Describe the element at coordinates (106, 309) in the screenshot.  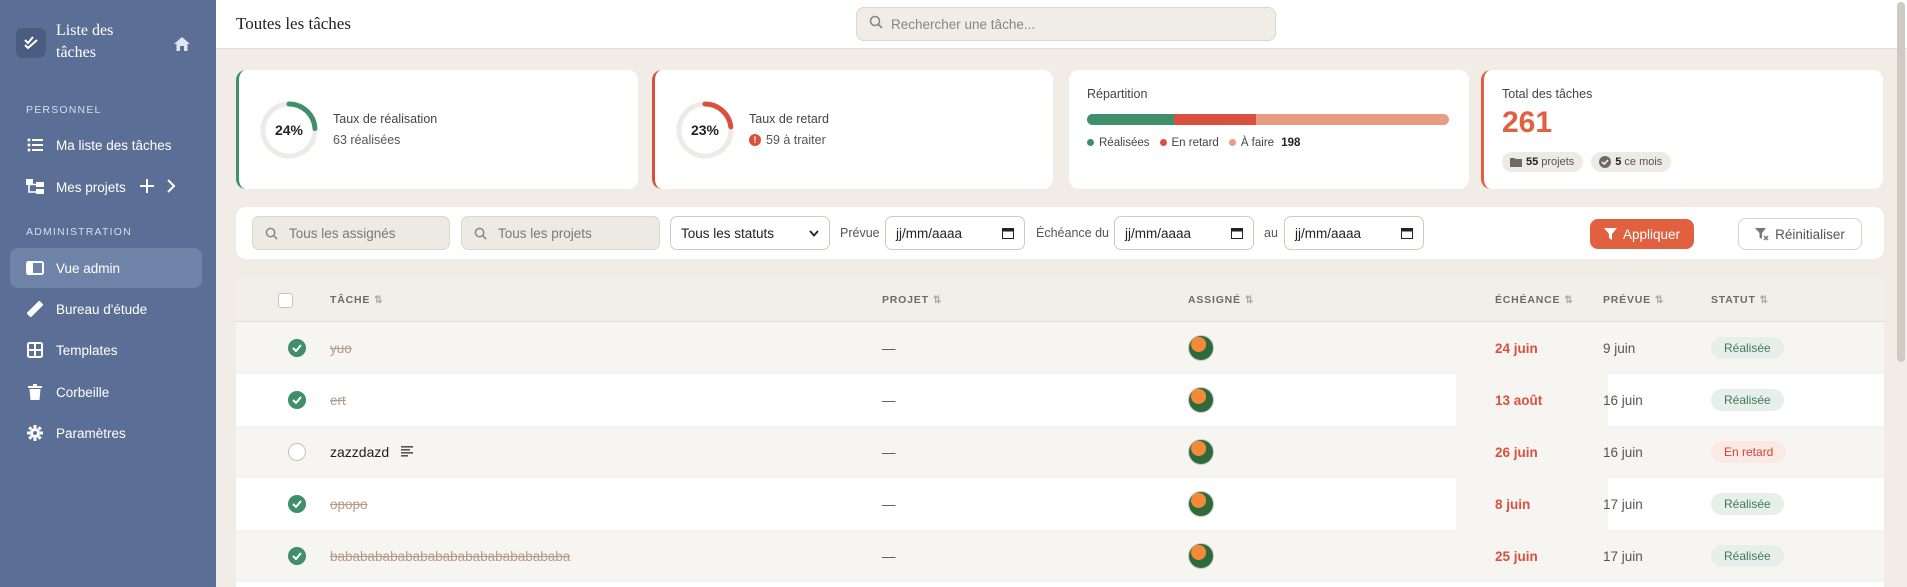
I see `sidebar-item-design-office: Bureau d'étude` at that location.